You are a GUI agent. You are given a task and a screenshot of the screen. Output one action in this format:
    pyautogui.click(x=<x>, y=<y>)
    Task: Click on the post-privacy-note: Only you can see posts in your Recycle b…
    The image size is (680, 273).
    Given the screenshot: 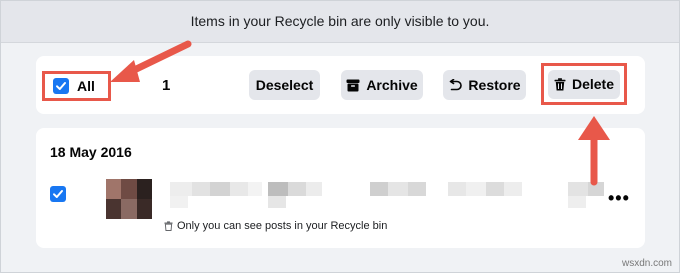 What is the action you would take?
    pyautogui.click(x=275, y=226)
    